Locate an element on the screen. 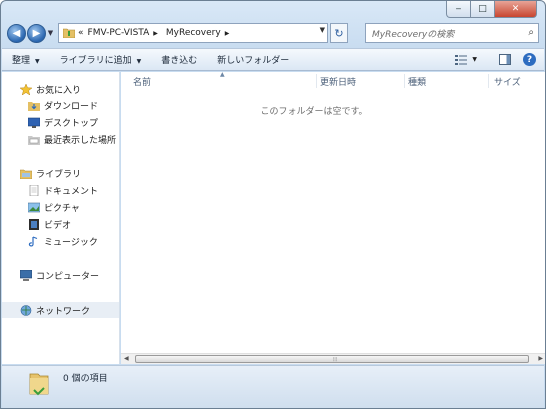  nav-network-label: ネットワーク is located at coordinates (63, 311).